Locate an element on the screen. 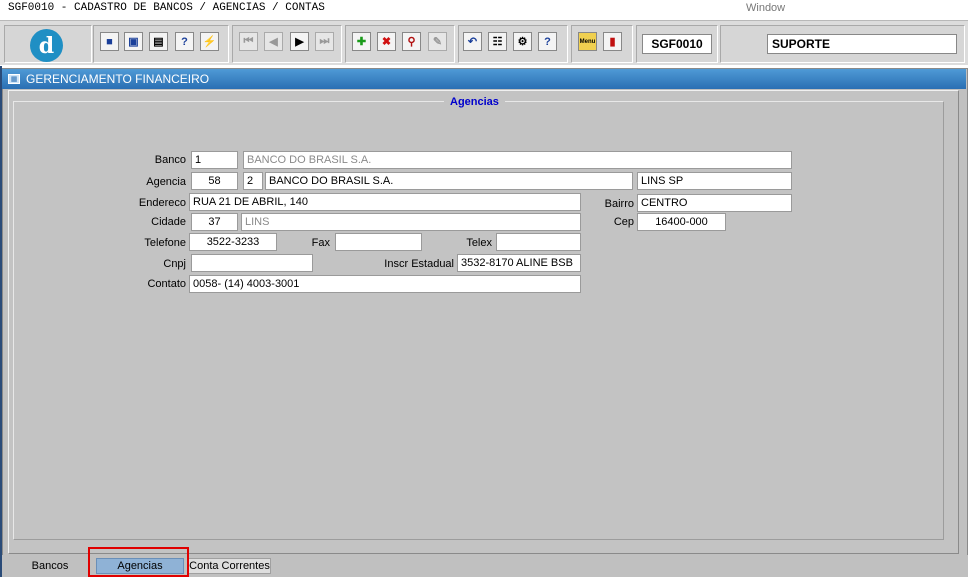 The image size is (968, 577). undo-icon: ↶ is located at coordinates (472, 41).